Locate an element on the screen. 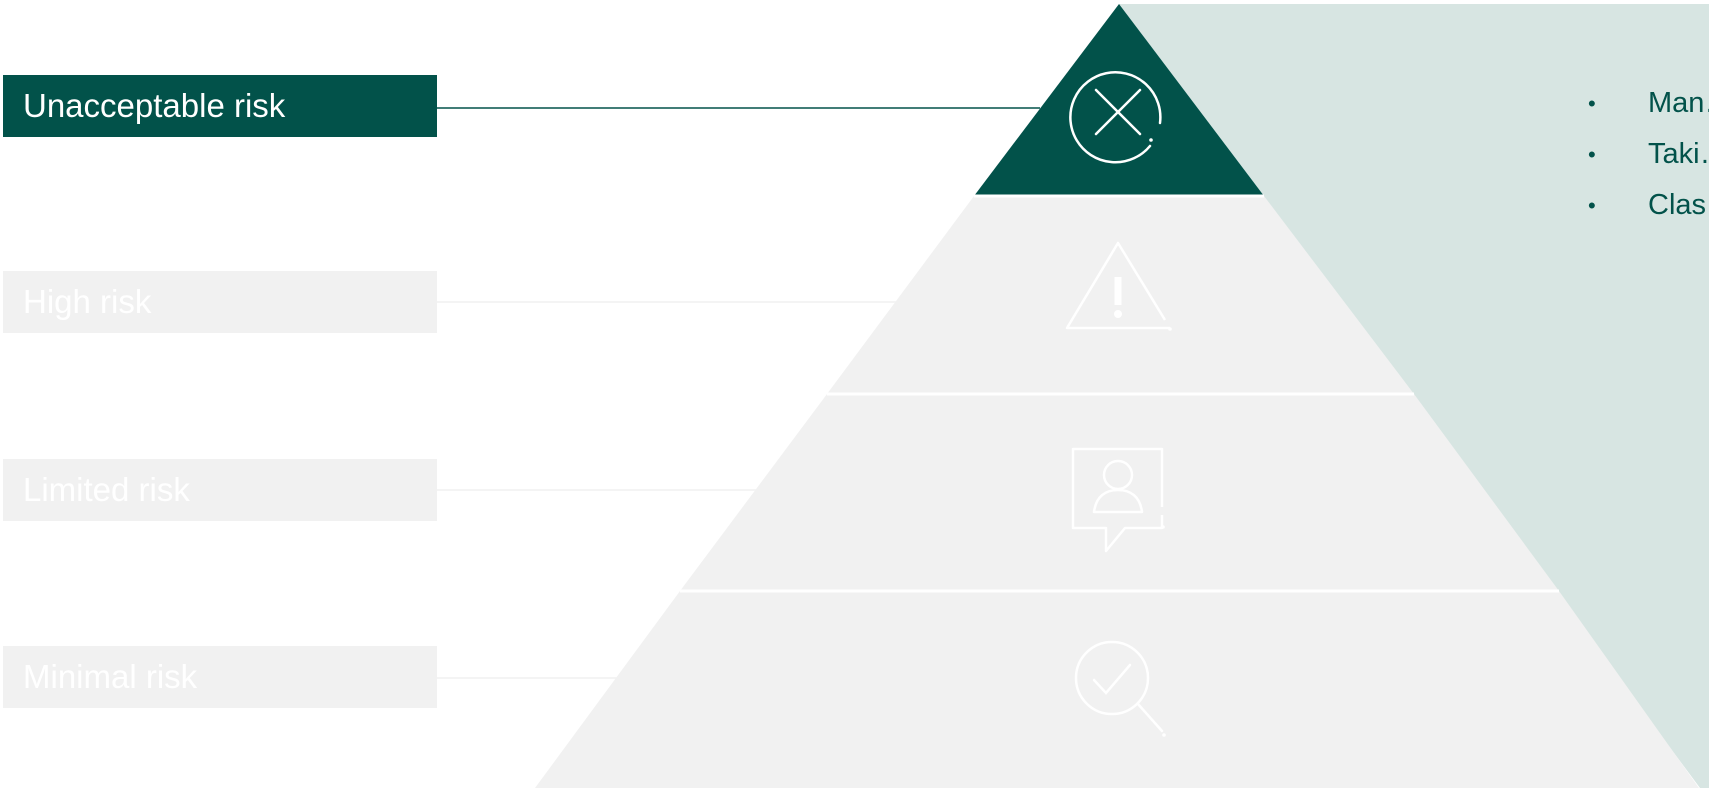 Image resolution: width=1709 pixels, height=788 pixels. tier-label-high: High risk is located at coordinates (220, 302).